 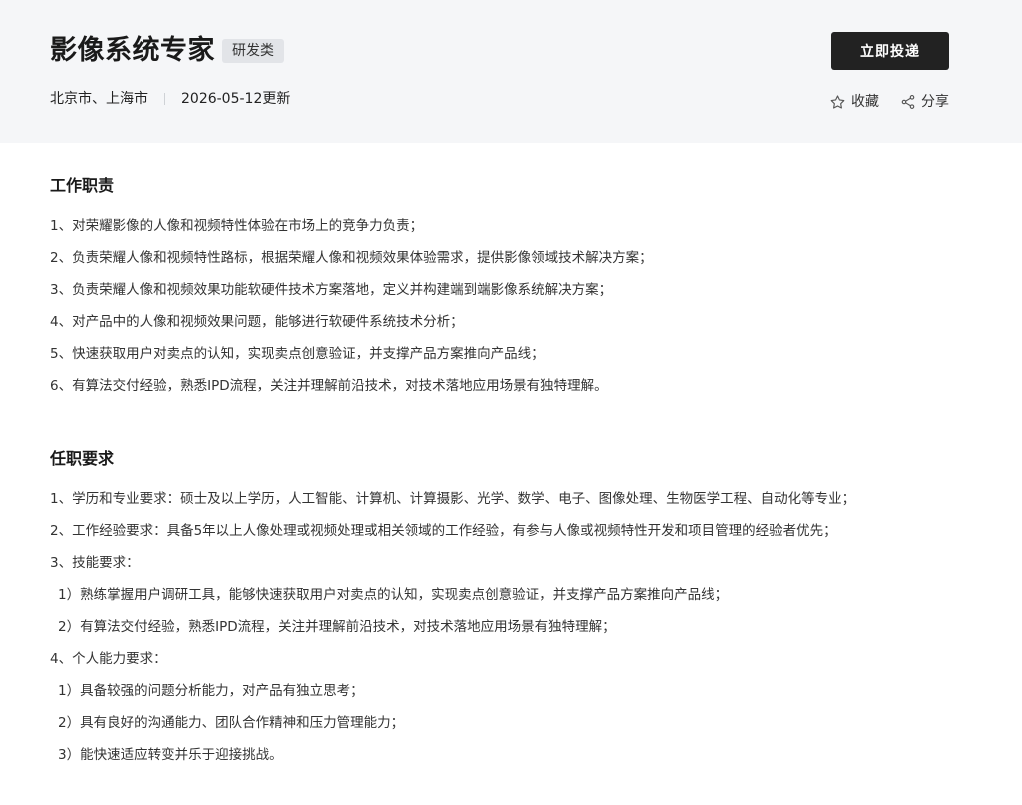 I want to click on list-subitem: 3）能快速适应转变并乐于迎接挑战。, so click(x=170, y=755).